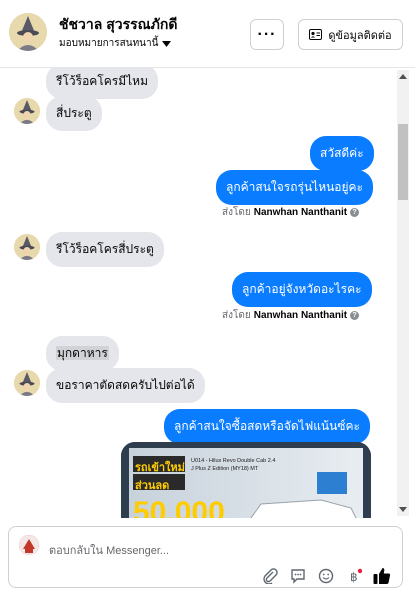 The width and height of the screenshot is (415, 592). Describe the element at coordinates (298, 576) in the screenshot. I see `saved-replies-icon` at that location.